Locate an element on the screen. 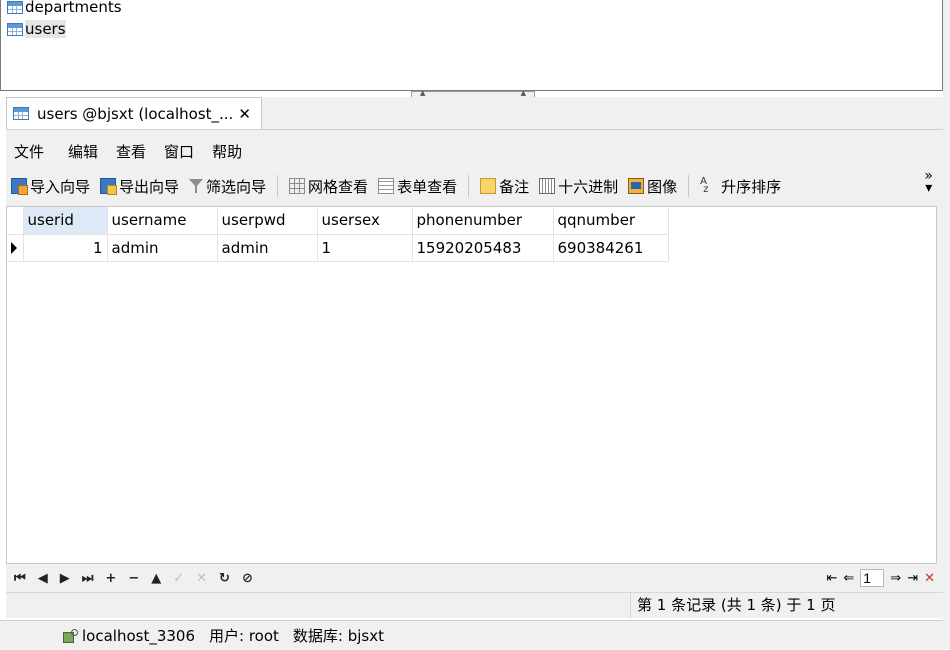 This screenshot has width=950, height=650. export-wizard-button: 导出向导 is located at coordinates (139, 186).